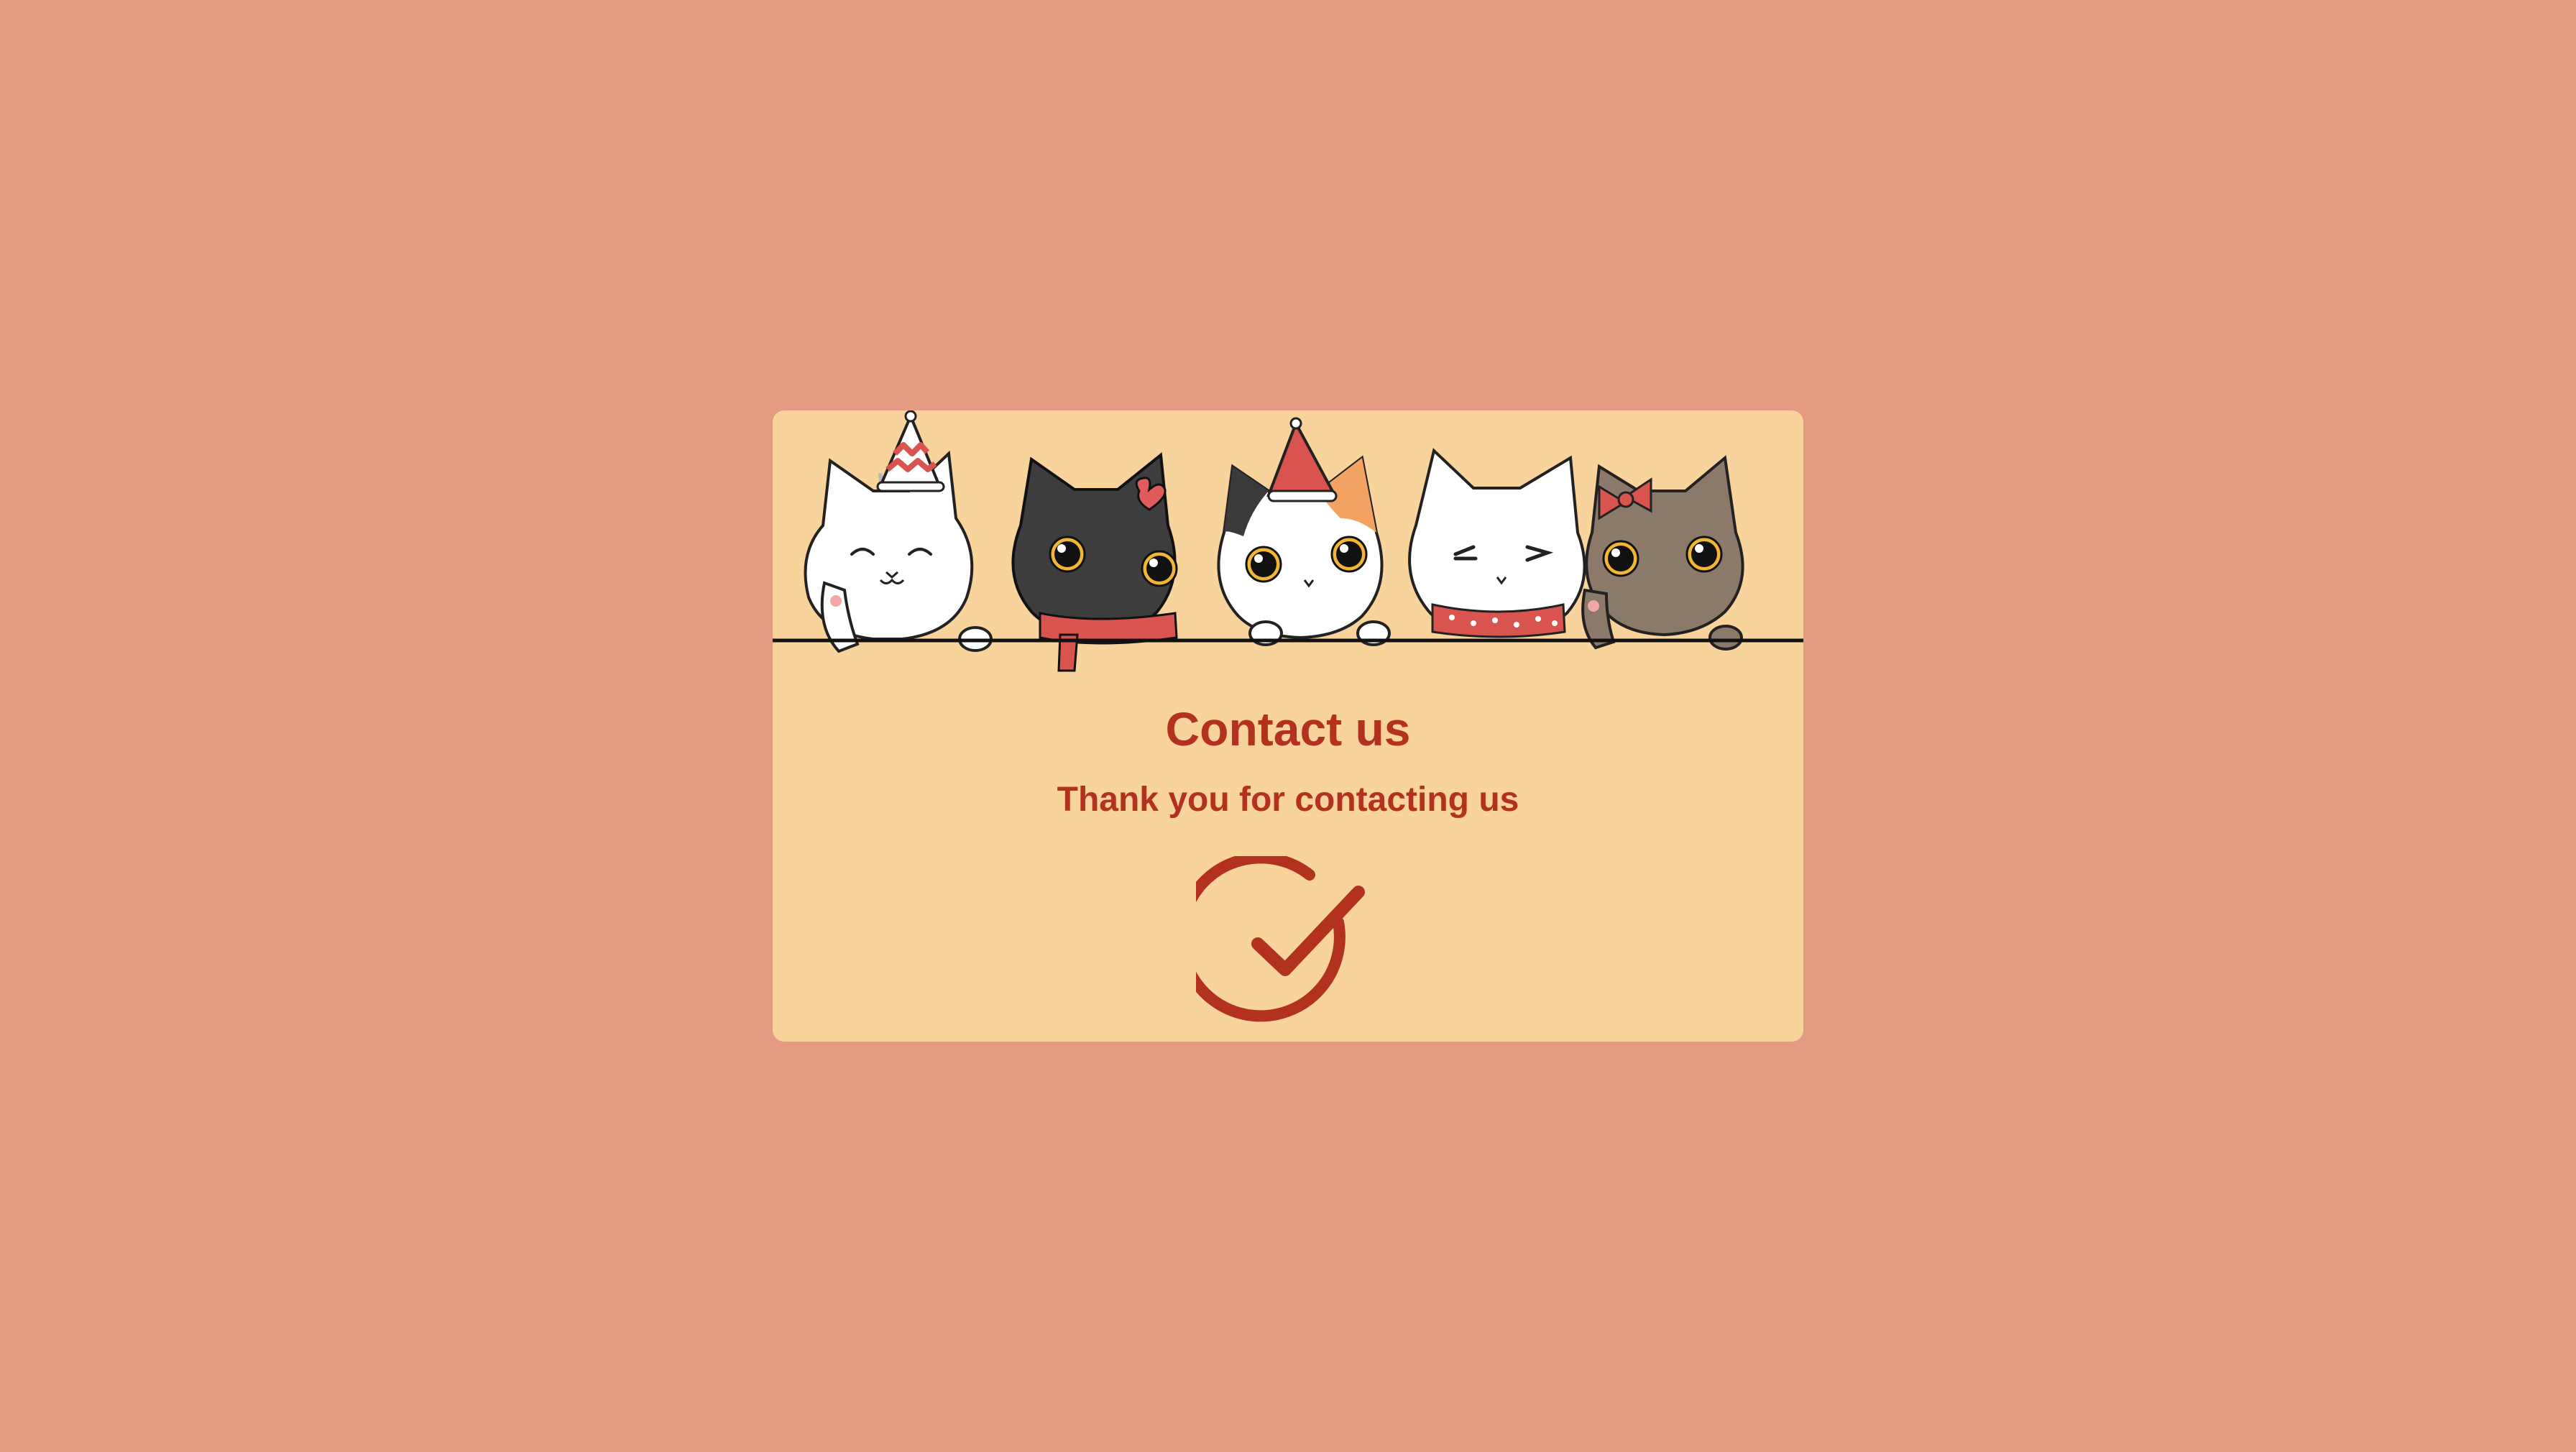 This screenshot has height=1452, width=2576. I want to click on black-scarf-cat-icon, so click(1094, 562).